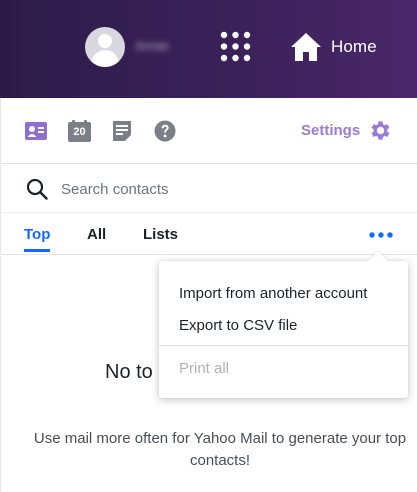 The image size is (417, 492). I want to click on apps-grid-icon, so click(235, 46).